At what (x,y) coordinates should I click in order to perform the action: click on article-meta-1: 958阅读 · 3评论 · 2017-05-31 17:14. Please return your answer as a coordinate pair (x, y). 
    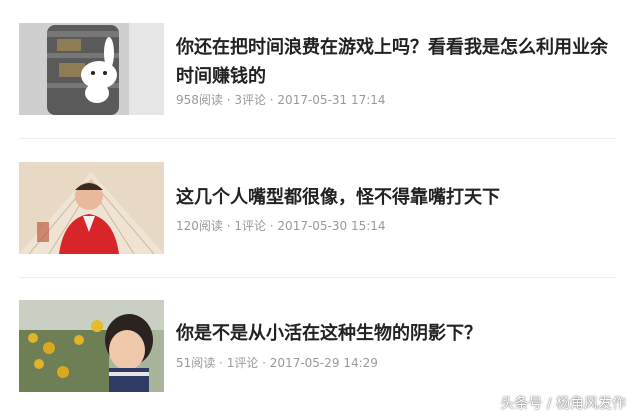
    Looking at the image, I should click on (281, 100).